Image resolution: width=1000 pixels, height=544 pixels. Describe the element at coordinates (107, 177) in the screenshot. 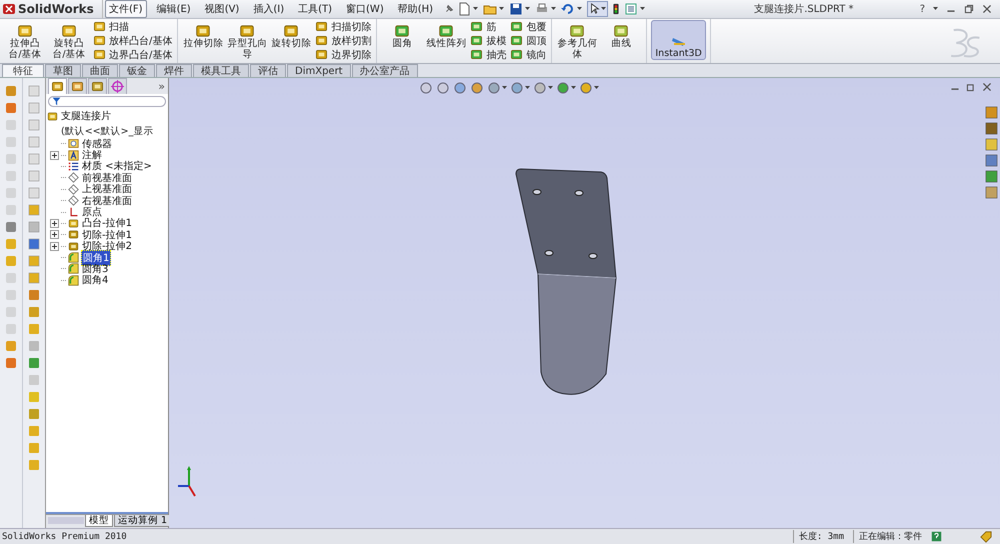

I see `tree-item: 前视基准面` at that location.